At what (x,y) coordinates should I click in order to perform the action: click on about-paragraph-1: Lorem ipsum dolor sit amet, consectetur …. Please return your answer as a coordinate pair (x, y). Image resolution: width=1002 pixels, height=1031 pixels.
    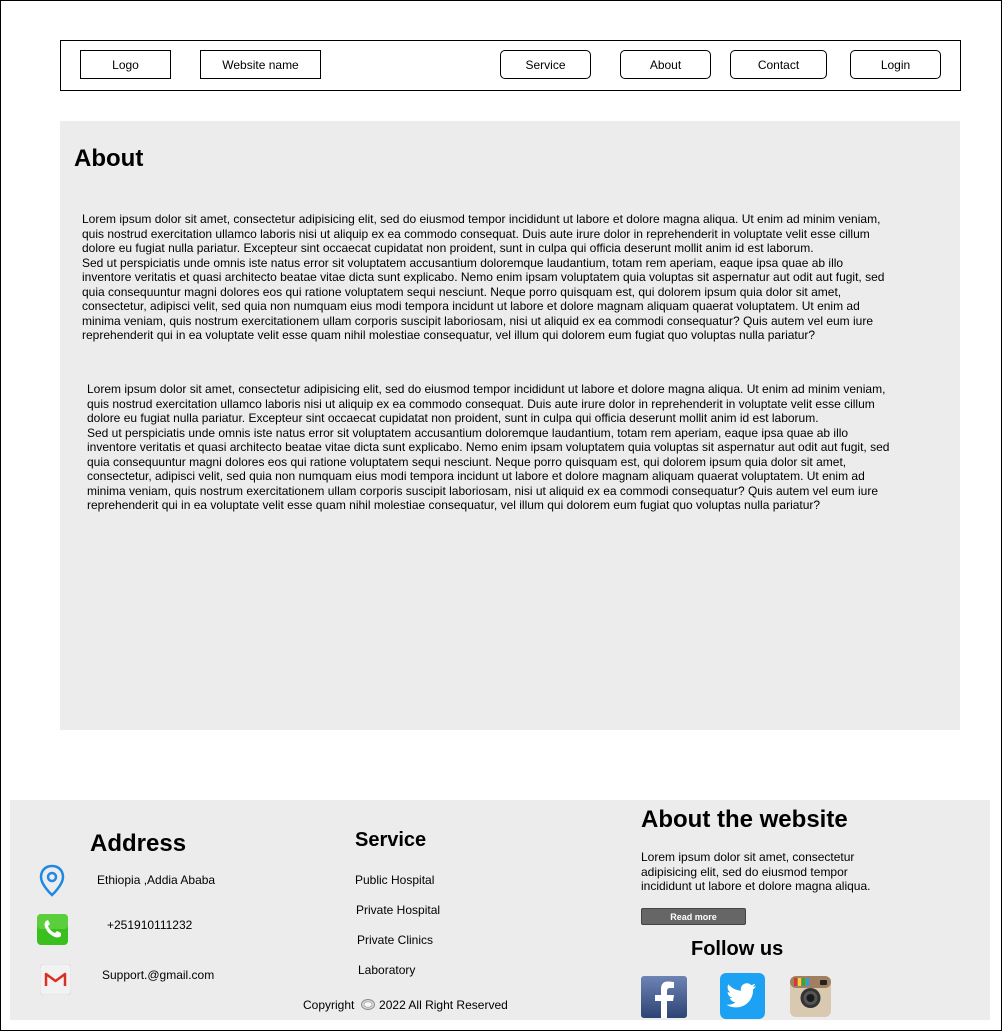
    Looking at the image, I should click on (483, 277).